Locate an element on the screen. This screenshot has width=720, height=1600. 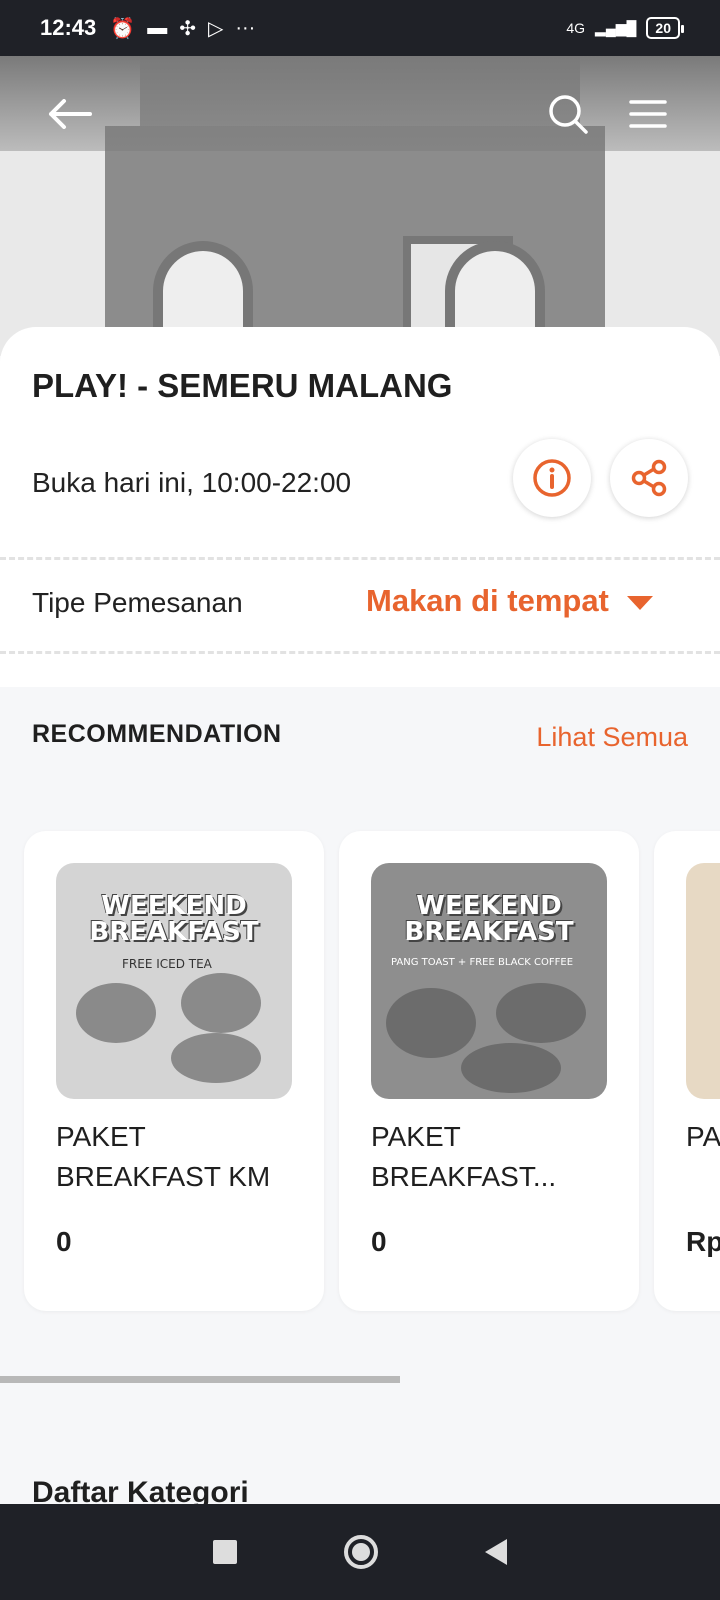
menu-button is located at coordinates (648, 114).